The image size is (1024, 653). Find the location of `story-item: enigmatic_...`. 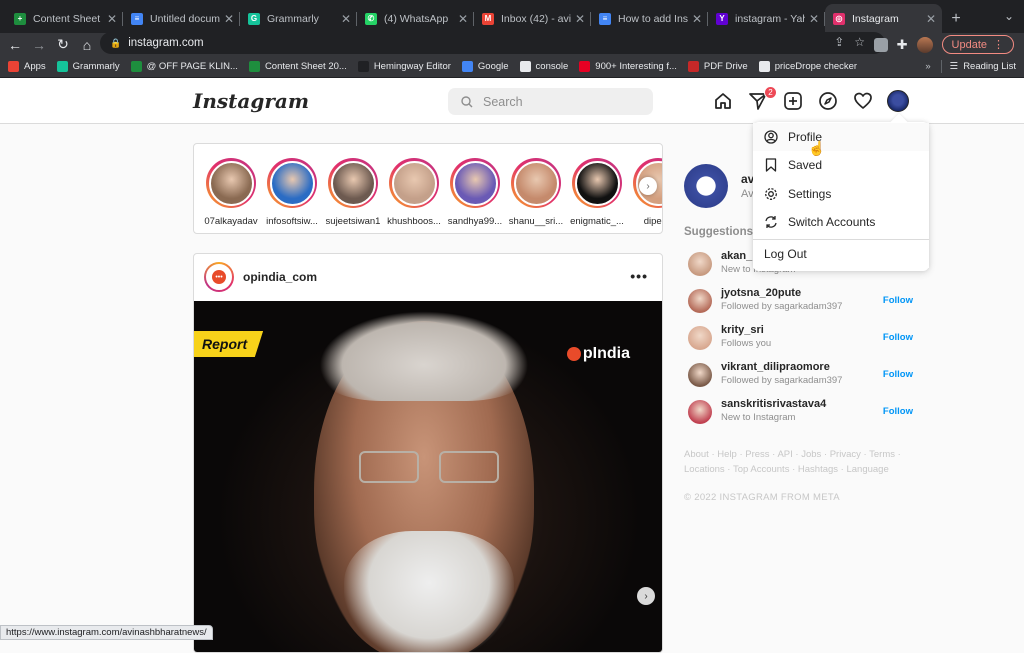

story-item: enigmatic_... is located at coordinates (597, 192).